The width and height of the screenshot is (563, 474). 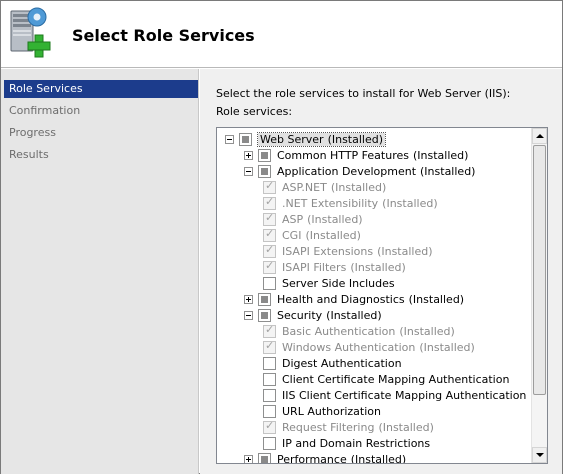 I want to click on tree-item-label: Web Server (Installed), so click(x=321, y=139).